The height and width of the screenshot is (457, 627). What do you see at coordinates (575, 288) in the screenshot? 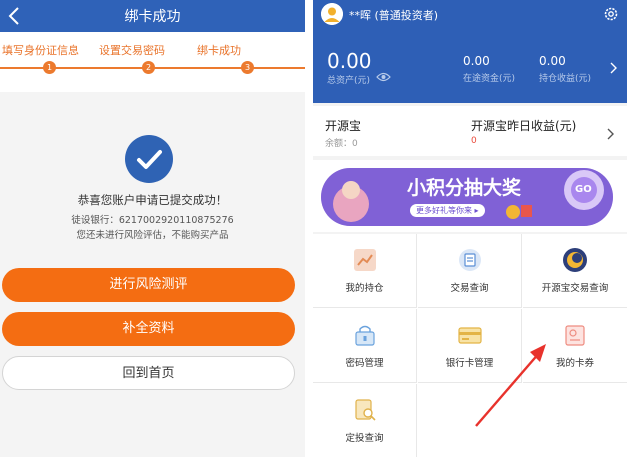
I see `menu-label: 开源宝交易查询` at bounding box center [575, 288].